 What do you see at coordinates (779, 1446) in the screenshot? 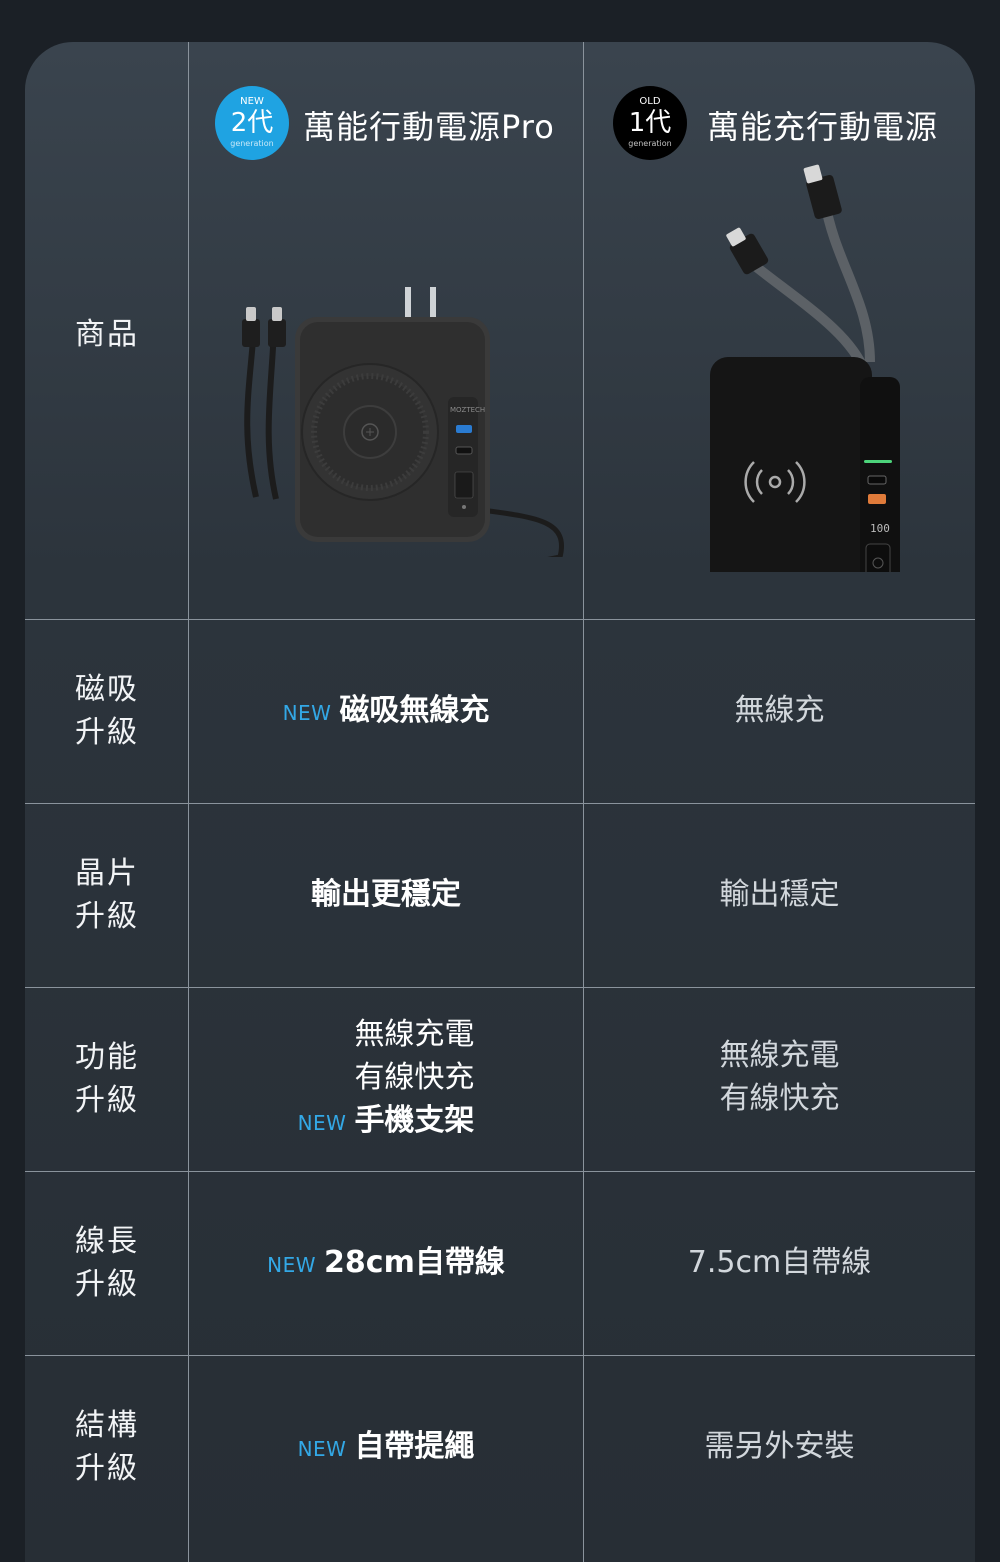
I see `old-structure-value: 需另外安裝` at bounding box center [779, 1446].